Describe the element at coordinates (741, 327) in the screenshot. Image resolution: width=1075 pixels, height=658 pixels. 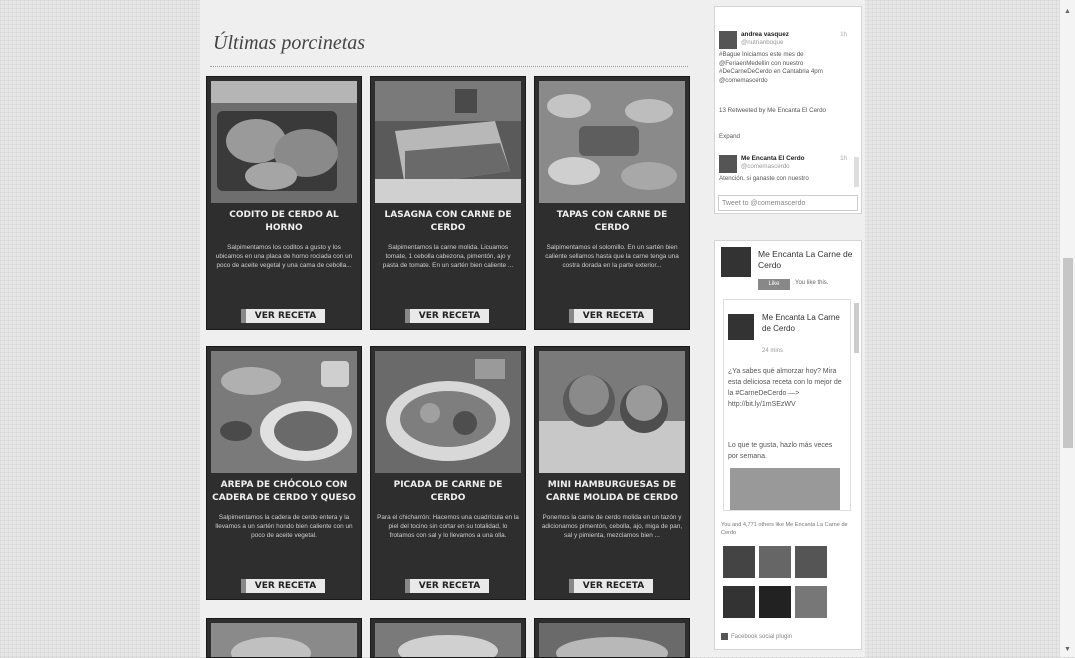
I see `post-logo` at that location.